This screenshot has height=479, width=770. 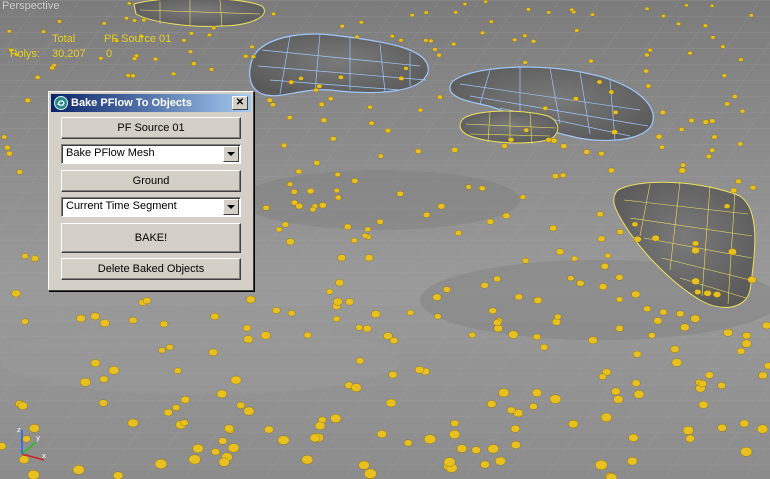 I want to click on dialog-titlebar: Bake PFlow To Objects ✕, so click(x=151, y=103).